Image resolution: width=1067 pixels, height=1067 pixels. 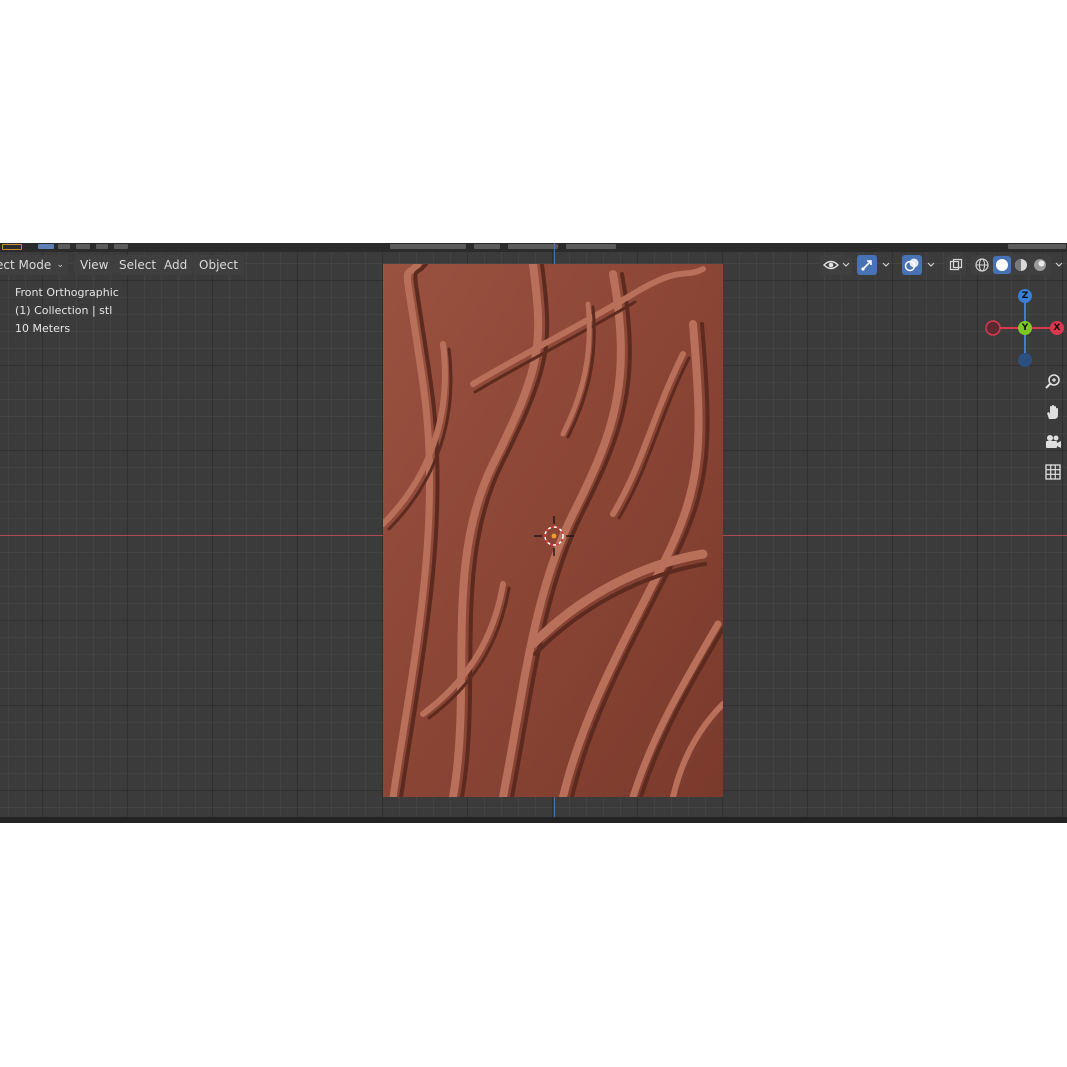 I want to click on menu-object: Object, so click(x=219, y=265).